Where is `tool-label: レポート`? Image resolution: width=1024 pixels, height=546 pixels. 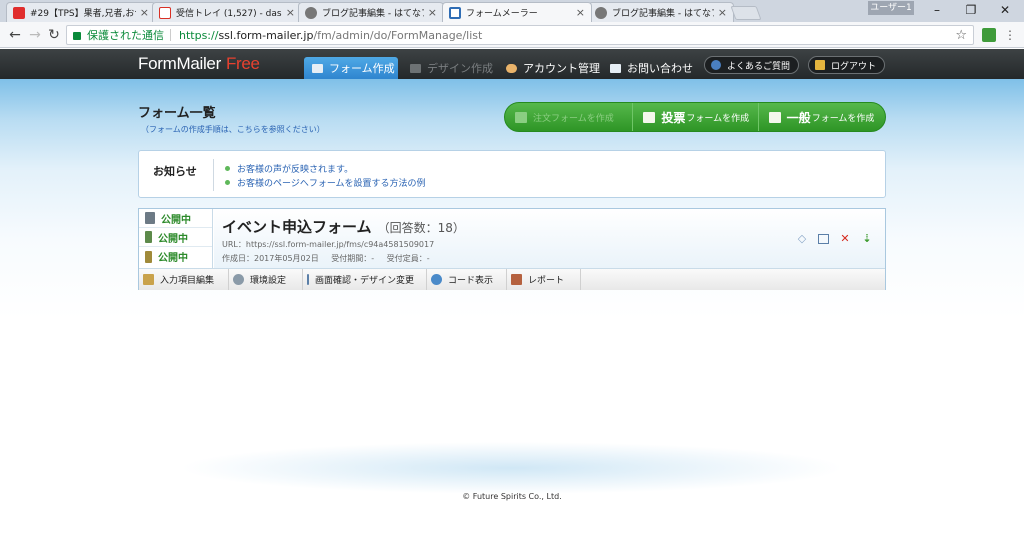
tool-label: レポート is located at coordinates (546, 281).